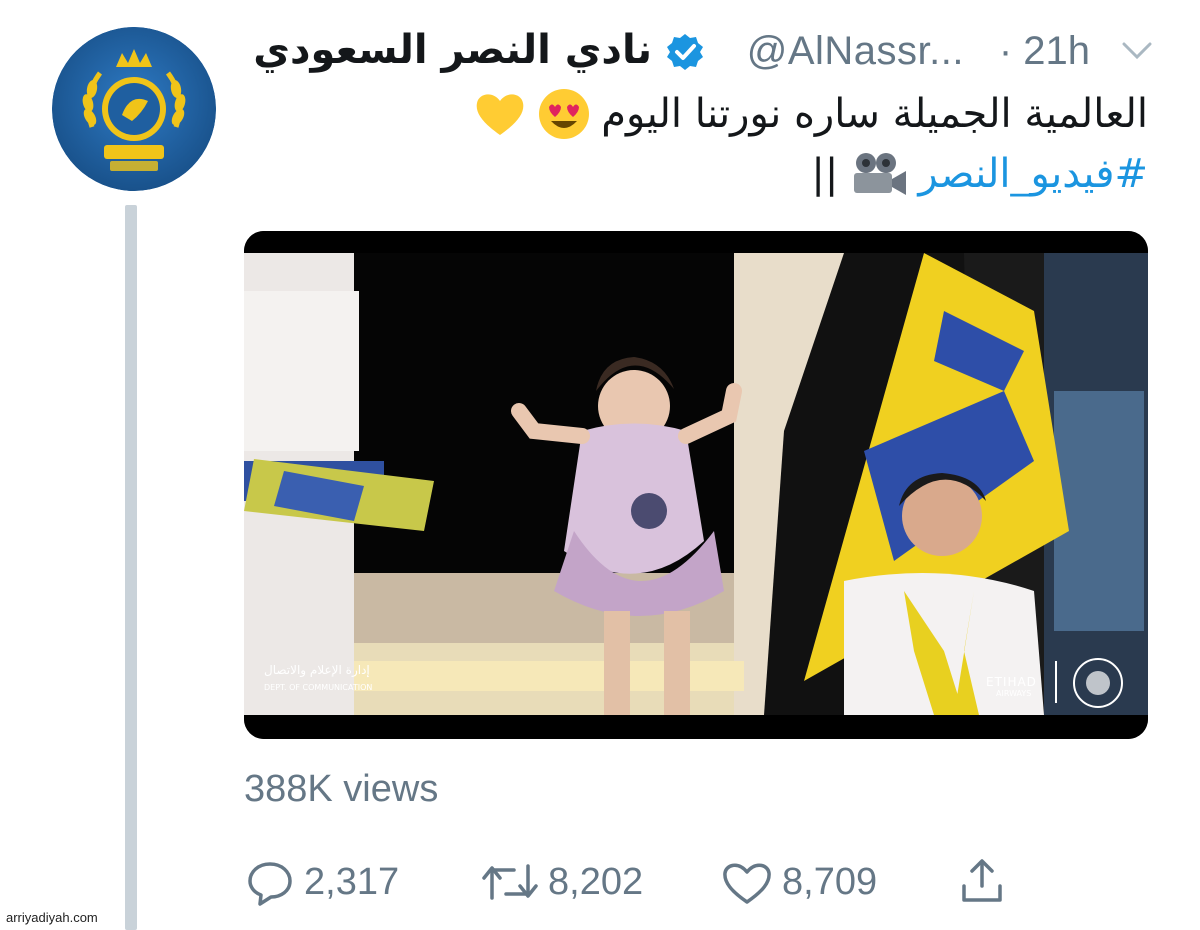  I want to click on video-overlay-dept: إدارة الإعلام والاتصال, so click(317, 670).